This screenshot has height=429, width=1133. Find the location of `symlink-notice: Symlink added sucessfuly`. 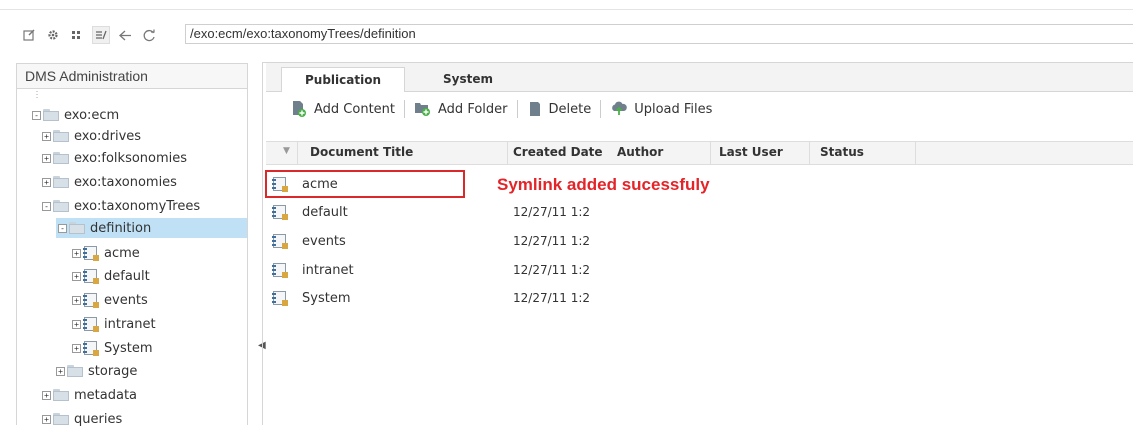

symlink-notice: Symlink added sucessfuly is located at coordinates (603, 184).